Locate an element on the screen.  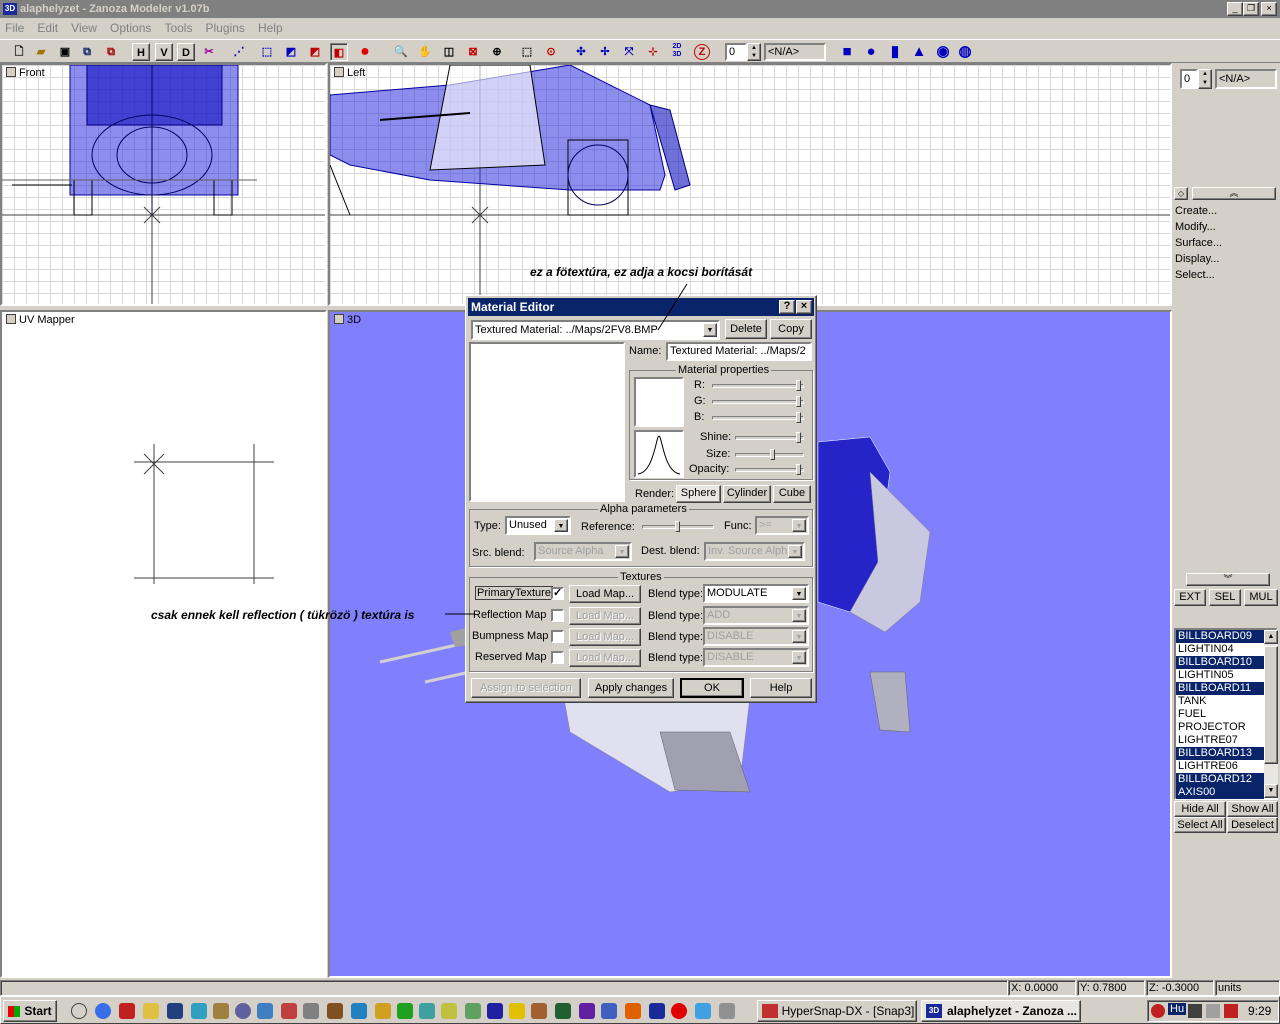
b-slider is located at coordinates (758, 418).